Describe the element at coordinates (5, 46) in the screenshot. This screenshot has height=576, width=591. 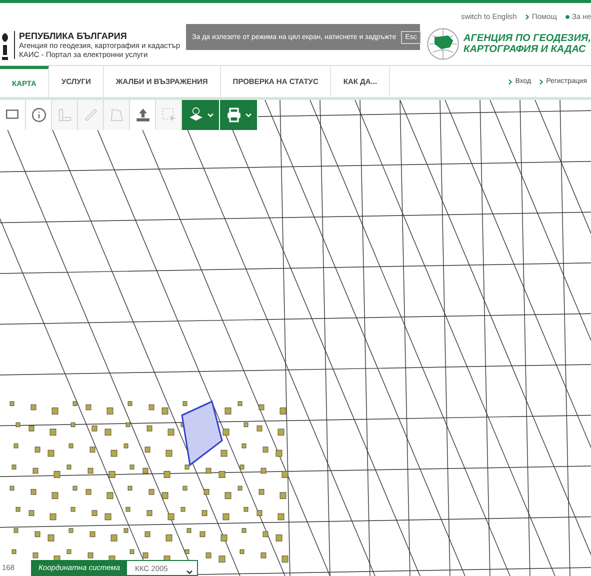
I see `coat-of-arms-icon` at that location.